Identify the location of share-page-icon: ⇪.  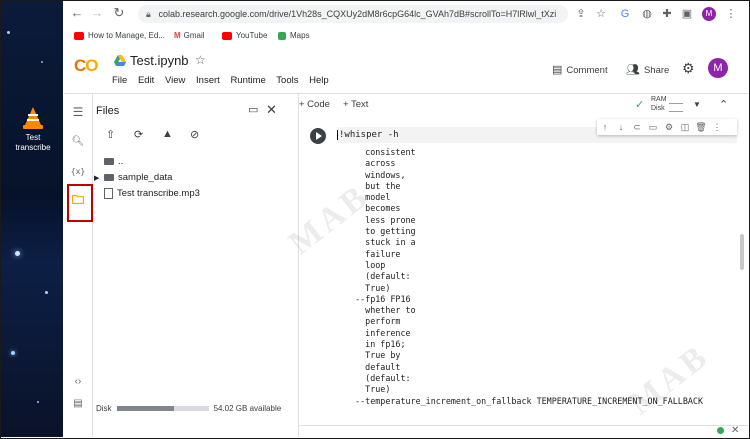
(581, 14).